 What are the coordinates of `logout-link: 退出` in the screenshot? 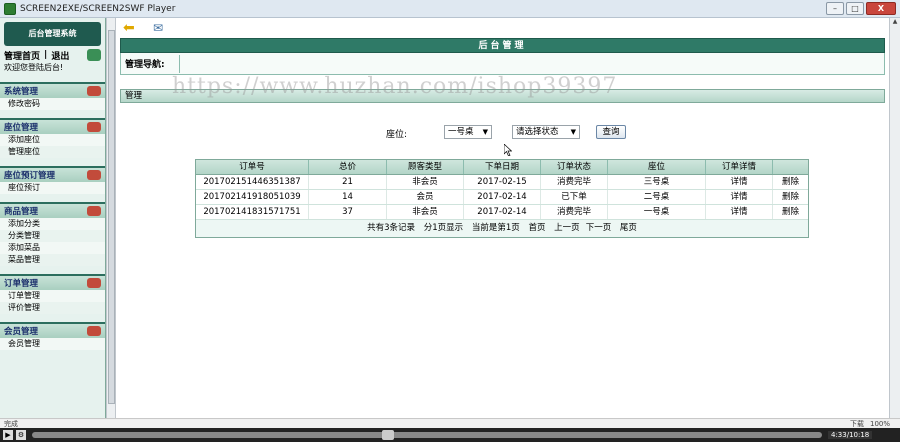 It's located at (60, 55).